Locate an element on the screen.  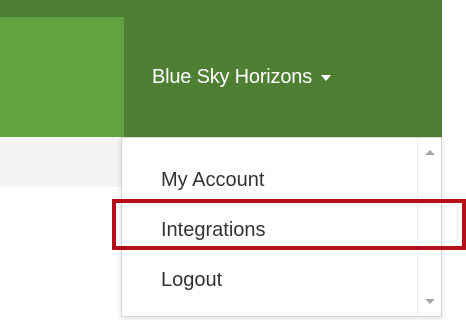
menu-item-logout: Logout is located at coordinates (267, 280).